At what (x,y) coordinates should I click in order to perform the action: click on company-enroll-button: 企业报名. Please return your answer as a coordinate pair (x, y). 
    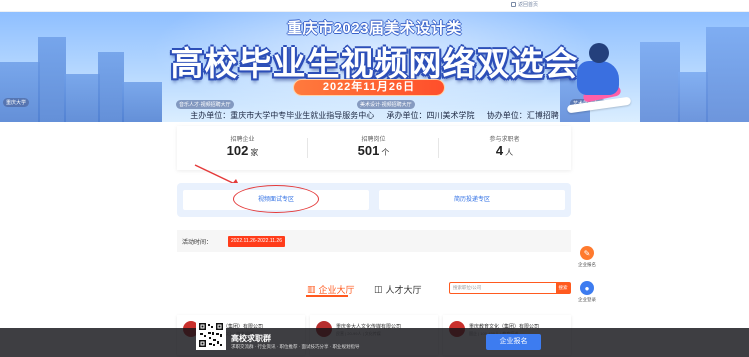
    Looking at the image, I should click on (513, 342).